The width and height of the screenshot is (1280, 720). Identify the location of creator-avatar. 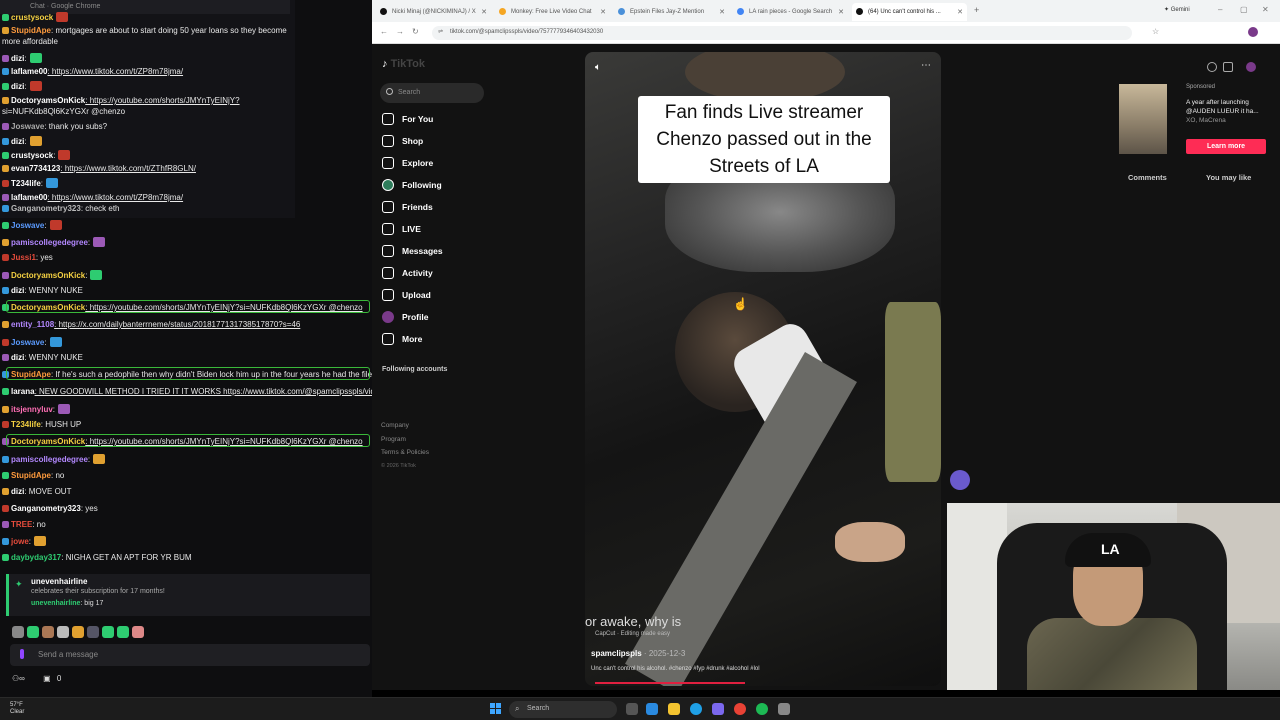
(960, 480).